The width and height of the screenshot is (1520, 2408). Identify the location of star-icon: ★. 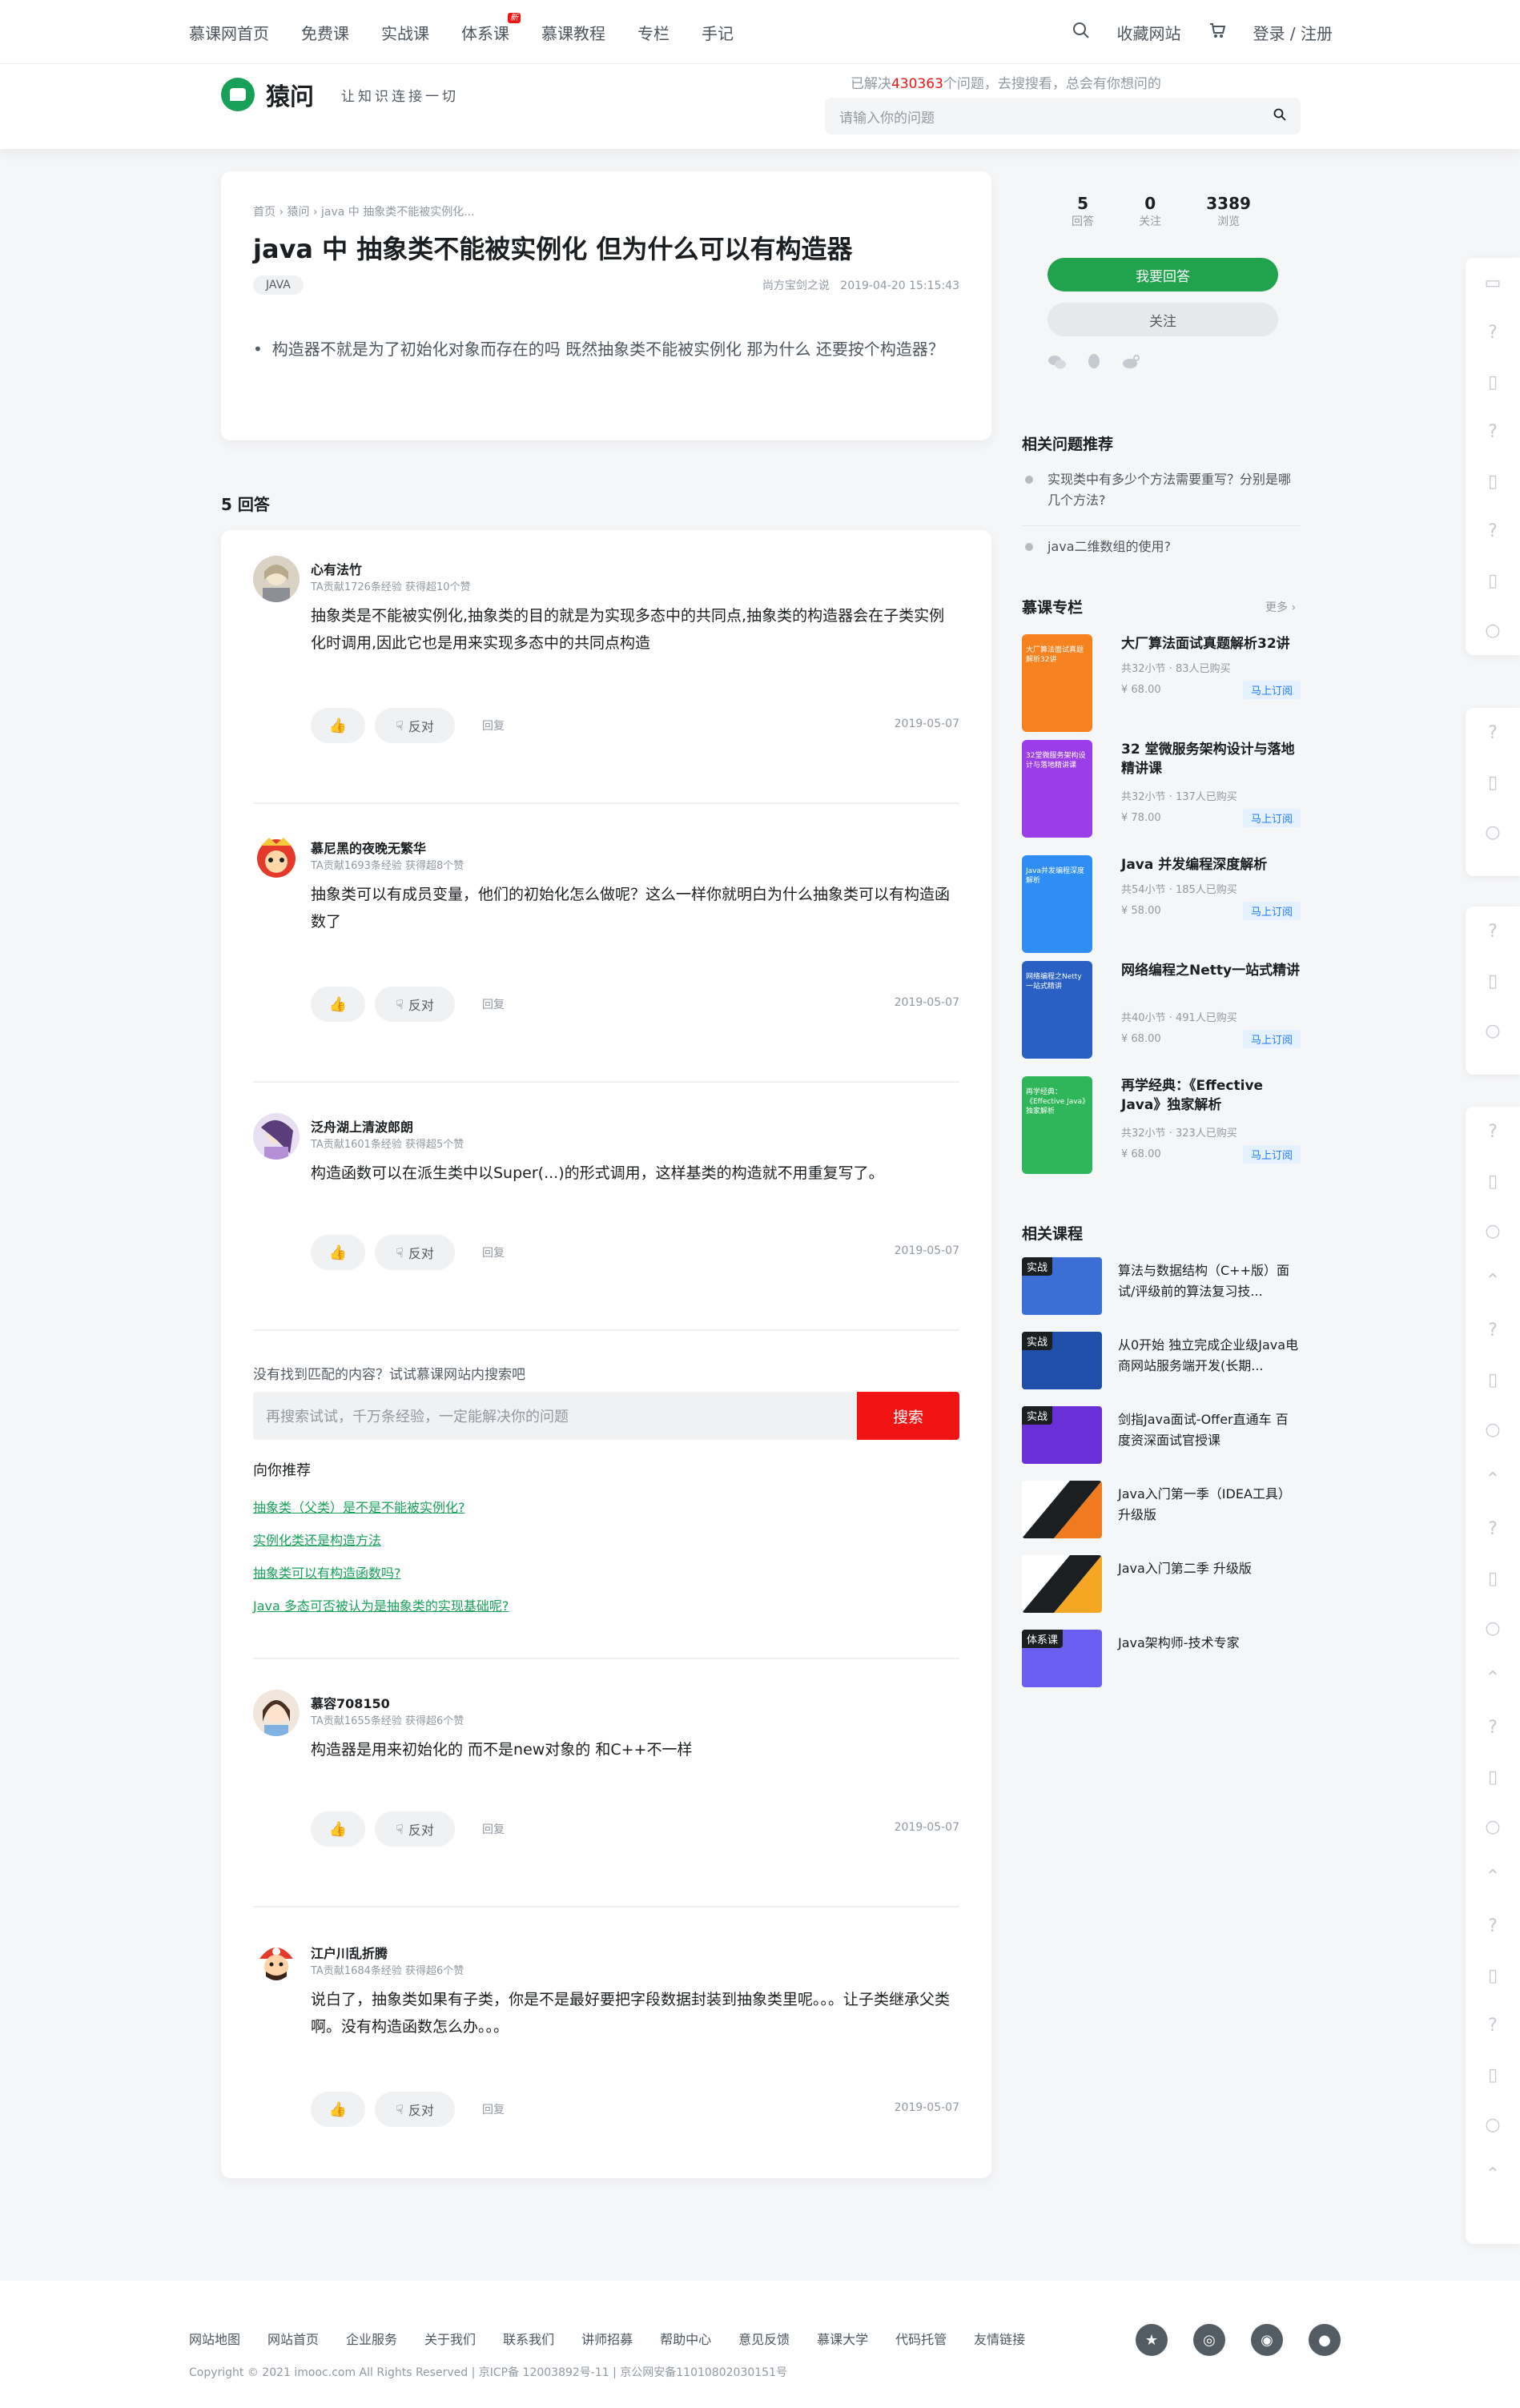
(1152, 2340).